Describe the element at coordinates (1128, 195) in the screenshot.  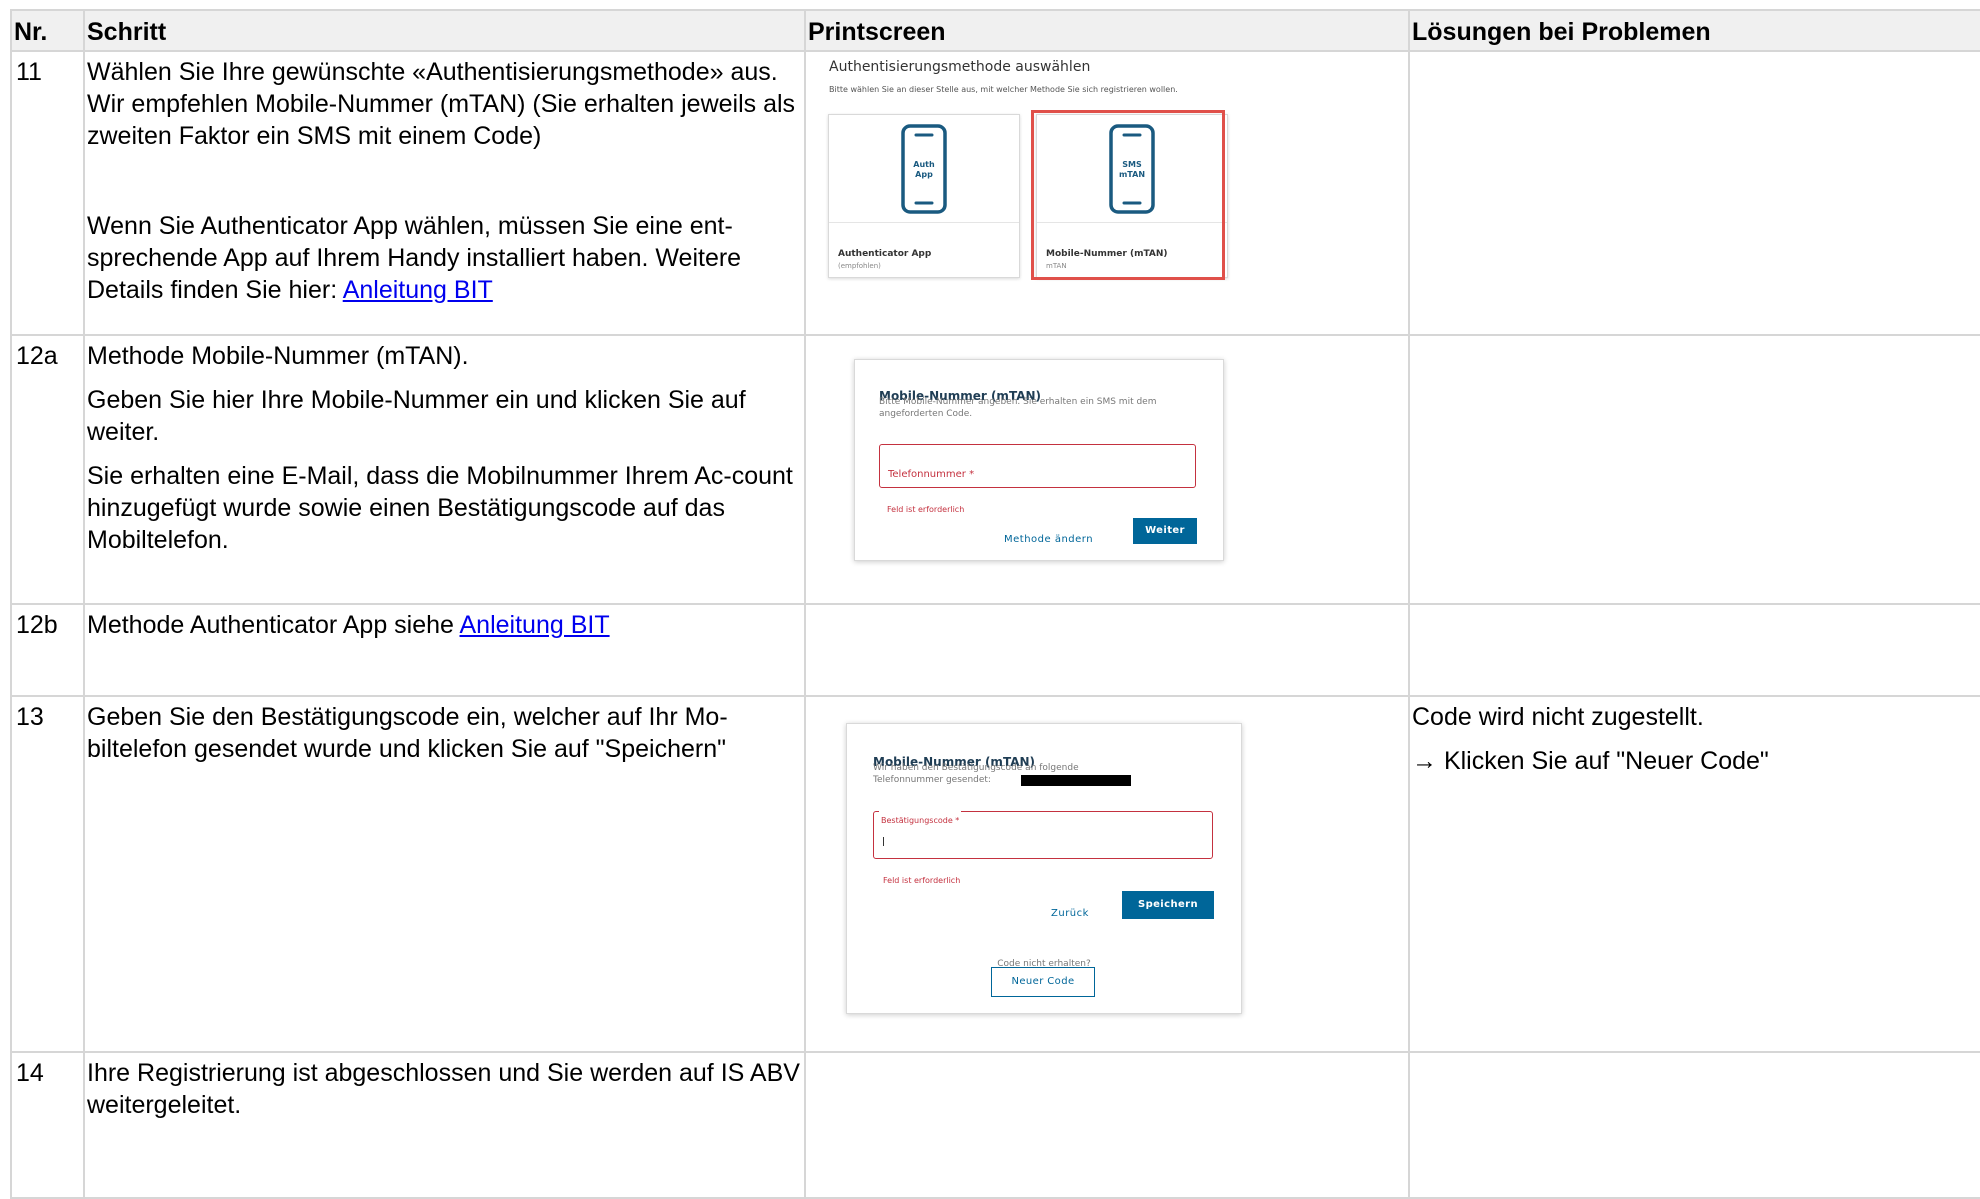
I see `selection-highlight` at that location.